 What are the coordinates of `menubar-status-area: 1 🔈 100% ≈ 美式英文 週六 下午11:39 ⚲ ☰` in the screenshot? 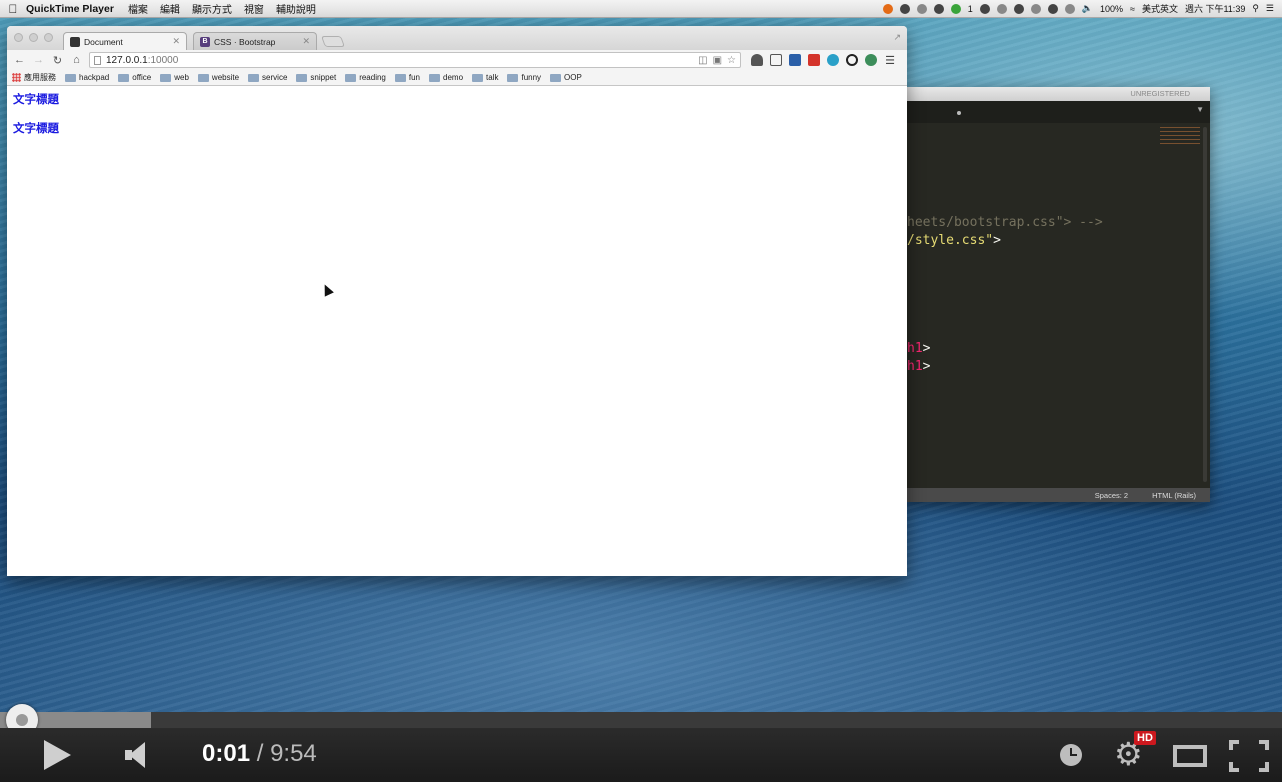 It's located at (1082, 8).